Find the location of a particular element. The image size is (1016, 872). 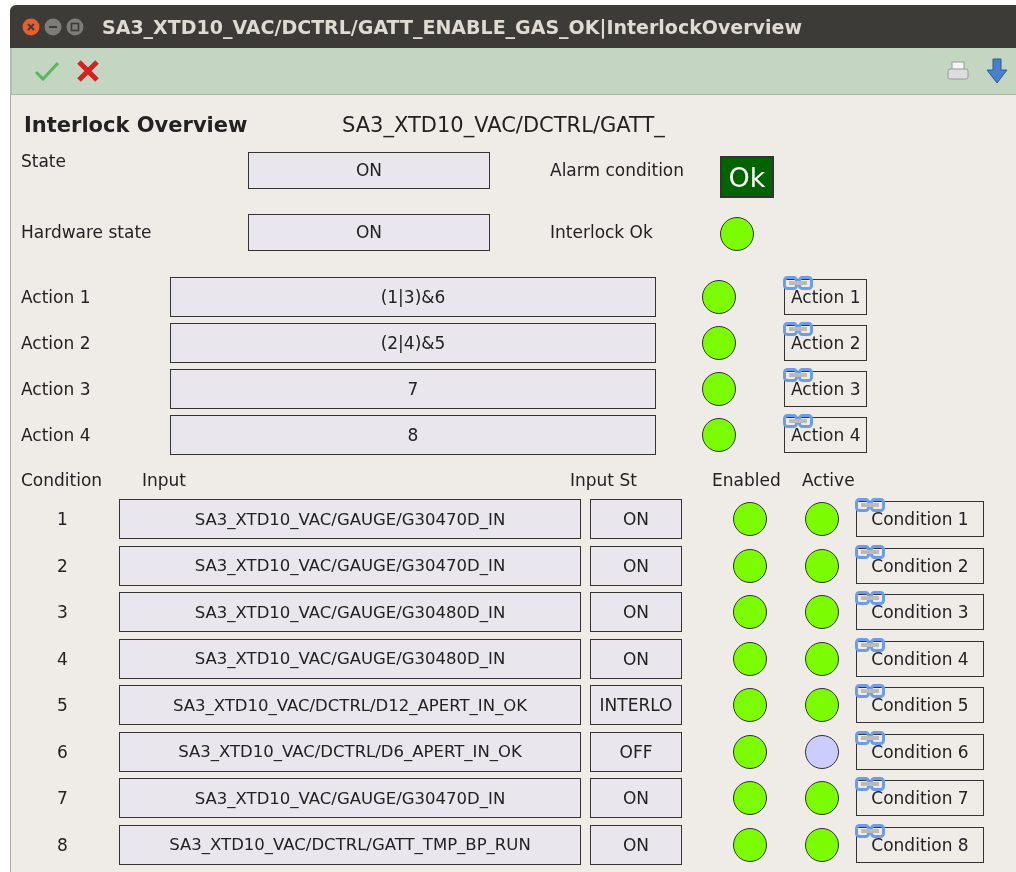

action-expression-field: (1|3)&6 is located at coordinates (413, 297).